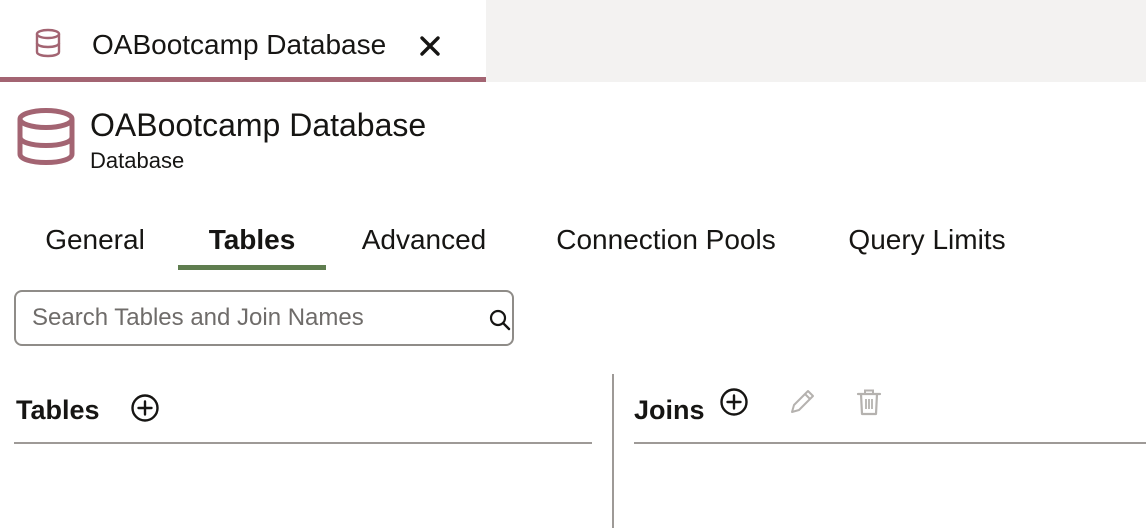  What do you see at coordinates (424, 241) in the screenshot?
I see `tab-advanced: Advanced` at bounding box center [424, 241].